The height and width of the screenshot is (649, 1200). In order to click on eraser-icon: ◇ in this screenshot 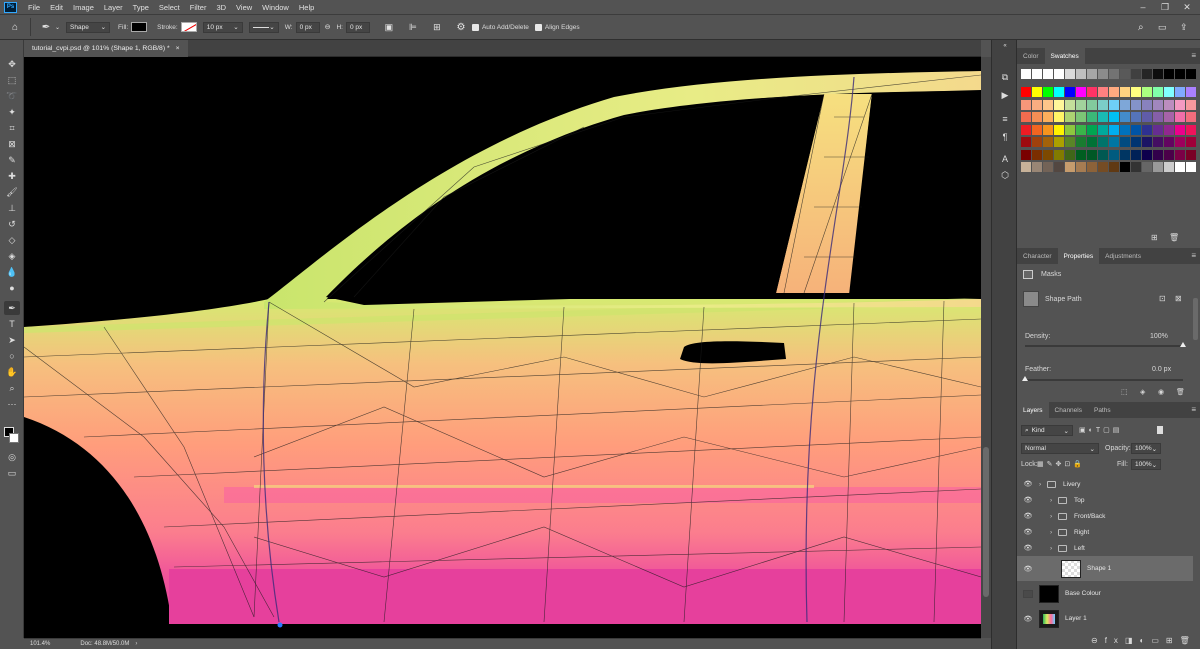, I will do `click(12, 240)`.